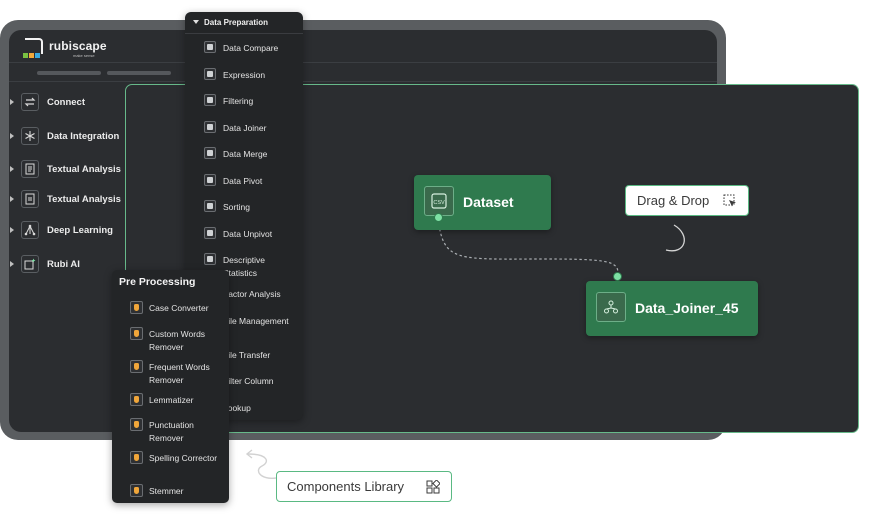  I want to click on ai-sparkle-icon, so click(30, 264).